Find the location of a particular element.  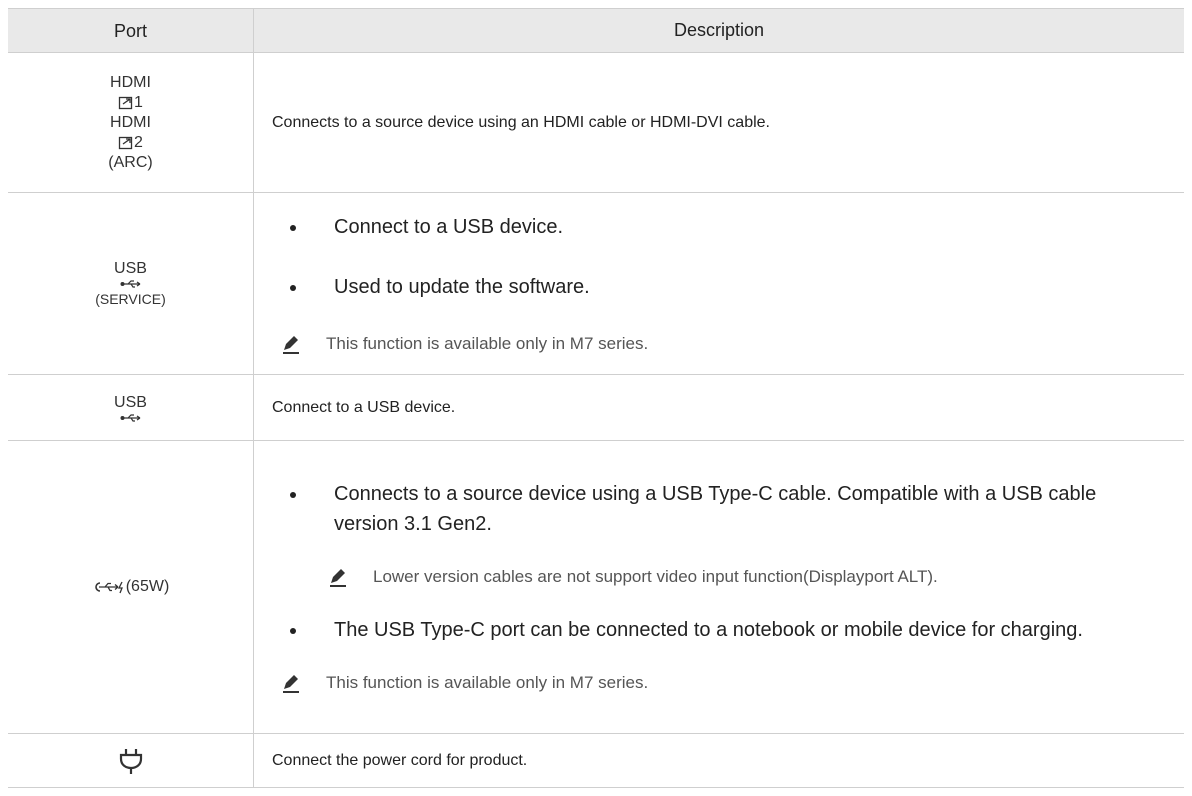

port-cell: USB (SERVICE) is located at coordinates (131, 283).